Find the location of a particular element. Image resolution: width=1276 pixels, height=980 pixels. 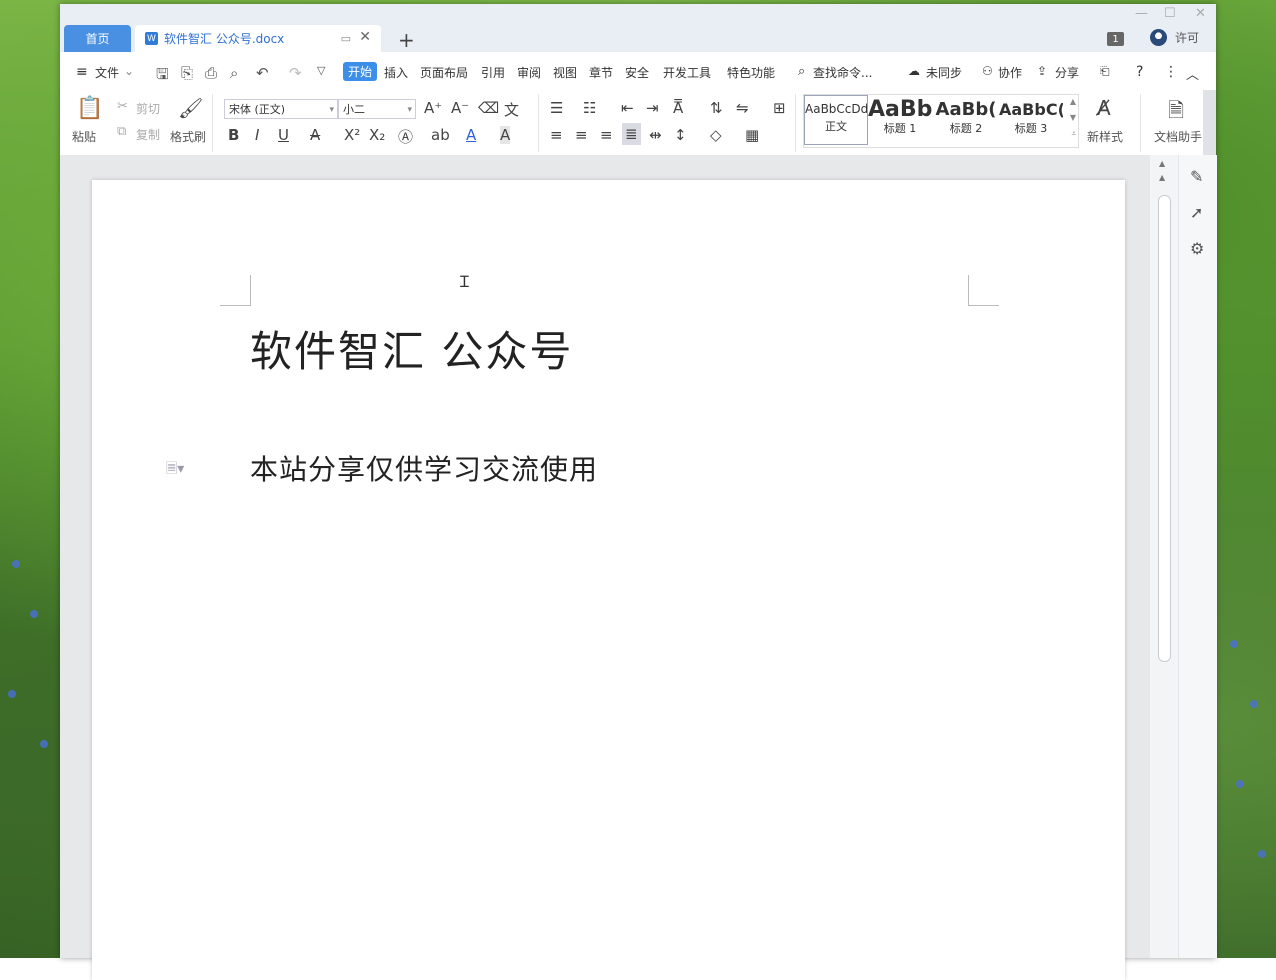

tab-features: 特色功能 is located at coordinates (751, 72).